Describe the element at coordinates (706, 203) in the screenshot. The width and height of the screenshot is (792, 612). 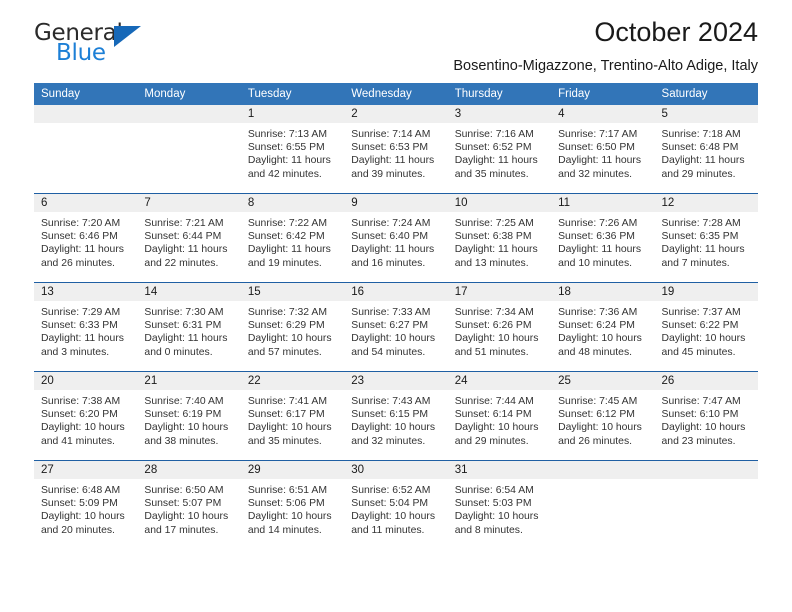
I see `day-number: 12` at that location.